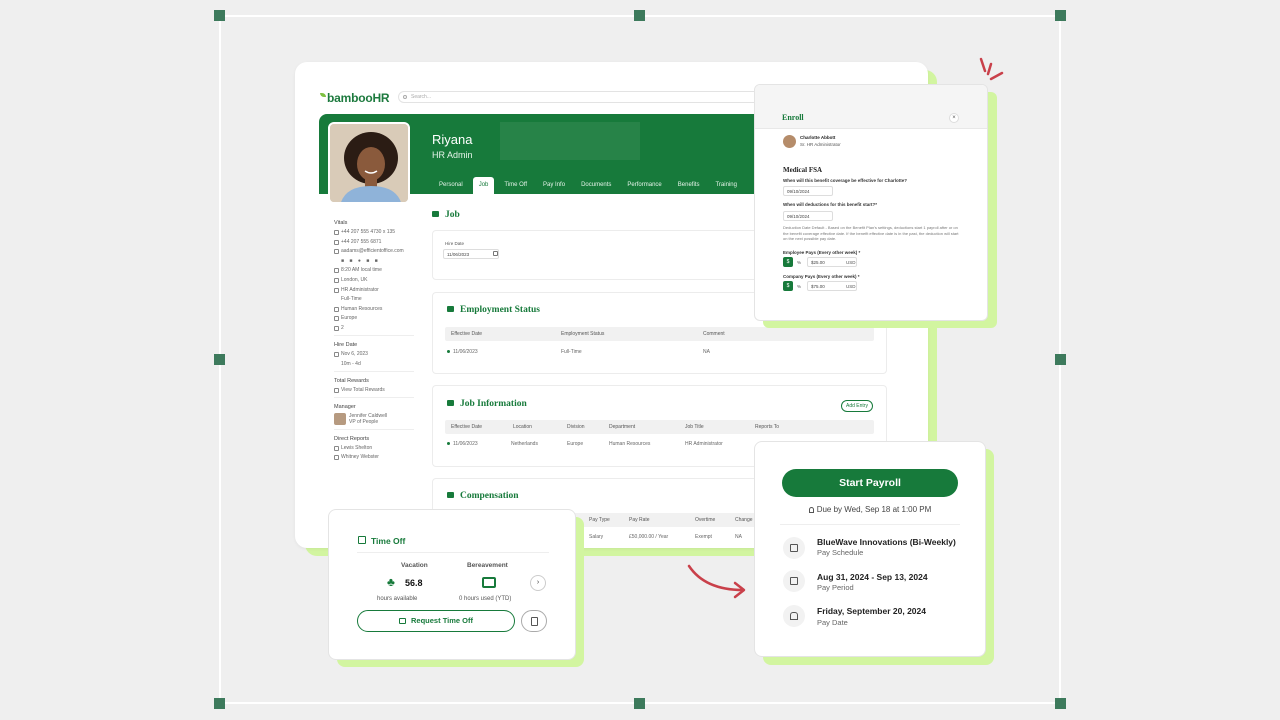  Describe the element at coordinates (374, 390) in the screenshot. I see `view-total-rewards-link: View Total Rewards` at that location.